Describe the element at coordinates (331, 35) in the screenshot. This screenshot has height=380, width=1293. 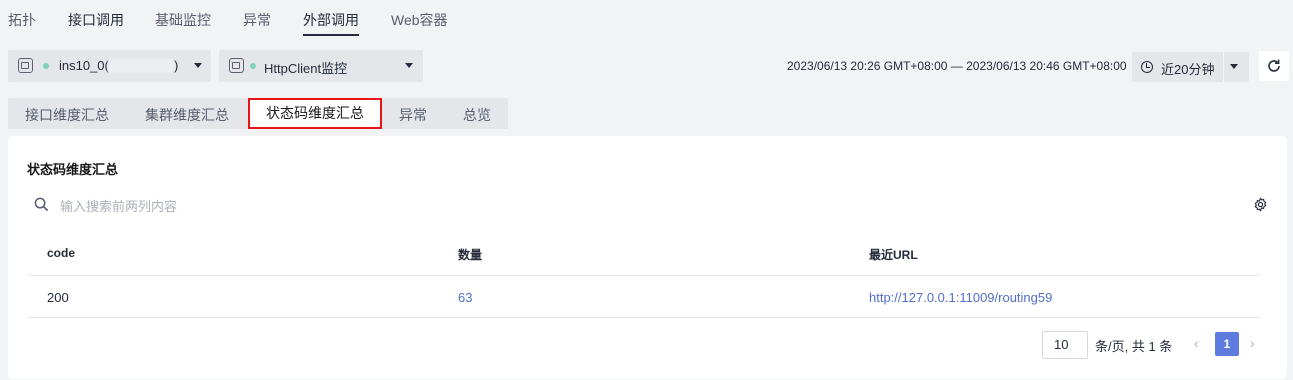
I see `active-tab-underline` at that location.